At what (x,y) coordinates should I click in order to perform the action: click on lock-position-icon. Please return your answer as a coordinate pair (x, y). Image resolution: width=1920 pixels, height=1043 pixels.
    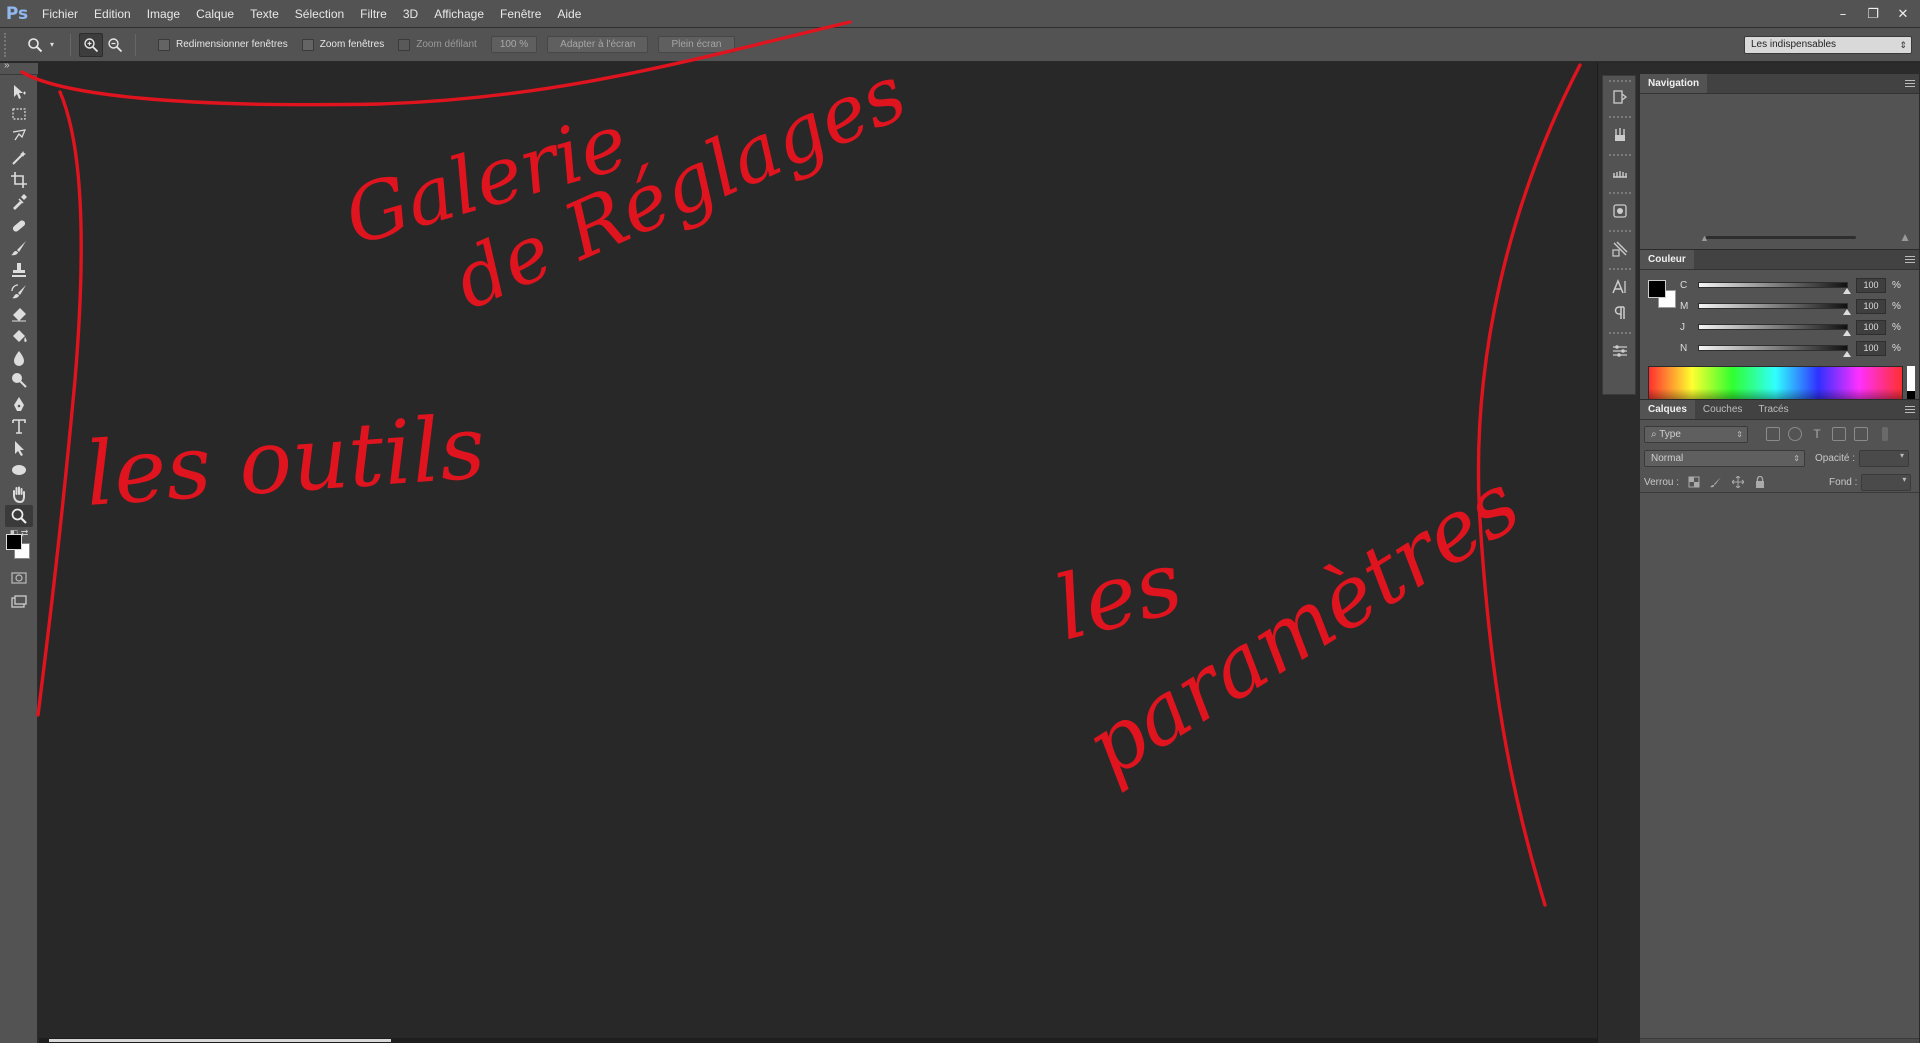
    Looking at the image, I should click on (1738, 482).